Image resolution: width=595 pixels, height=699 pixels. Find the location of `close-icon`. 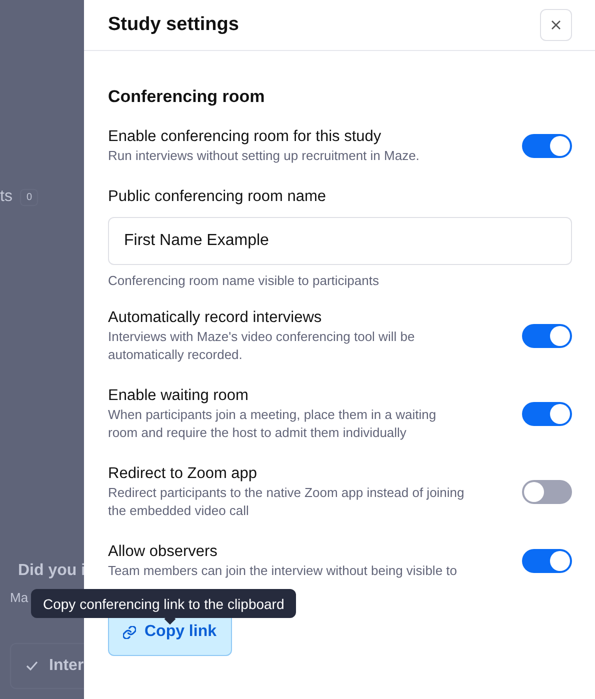

close-icon is located at coordinates (556, 25).